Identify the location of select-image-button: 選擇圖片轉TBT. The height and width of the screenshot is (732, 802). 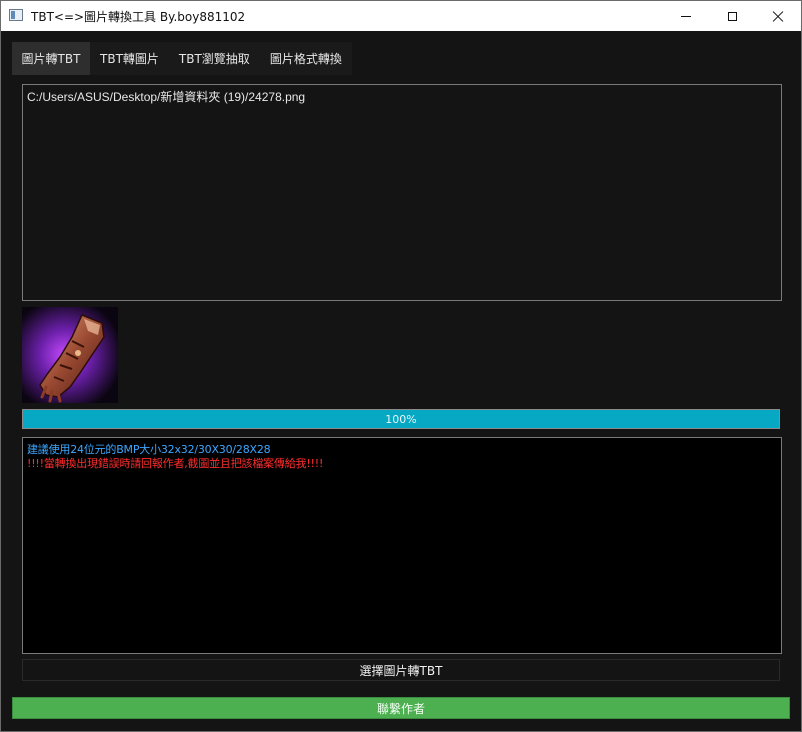
(401, 670).